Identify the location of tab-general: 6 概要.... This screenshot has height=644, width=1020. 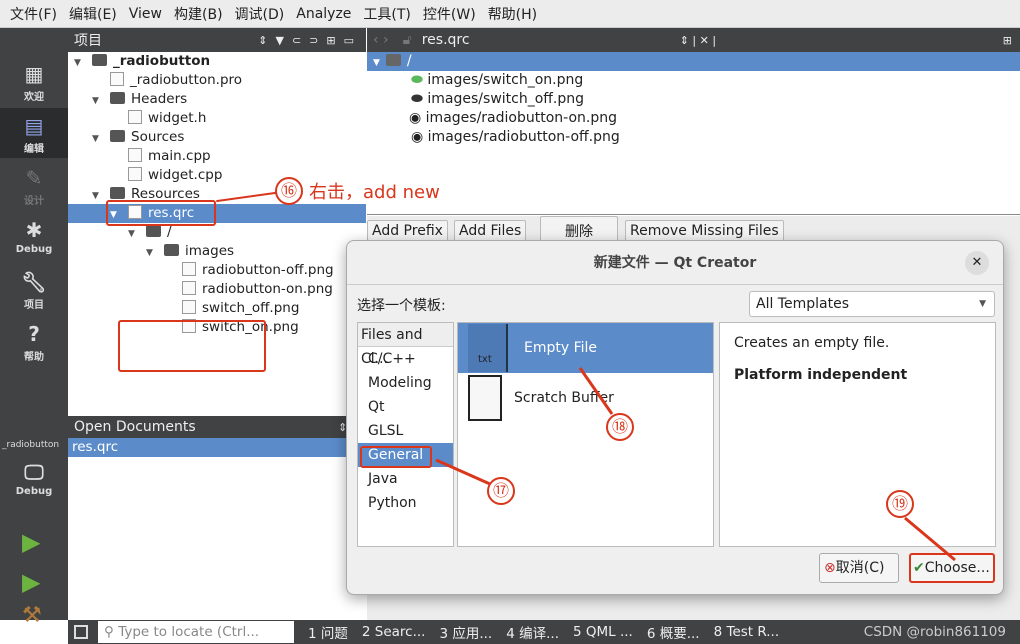
(673, 632).